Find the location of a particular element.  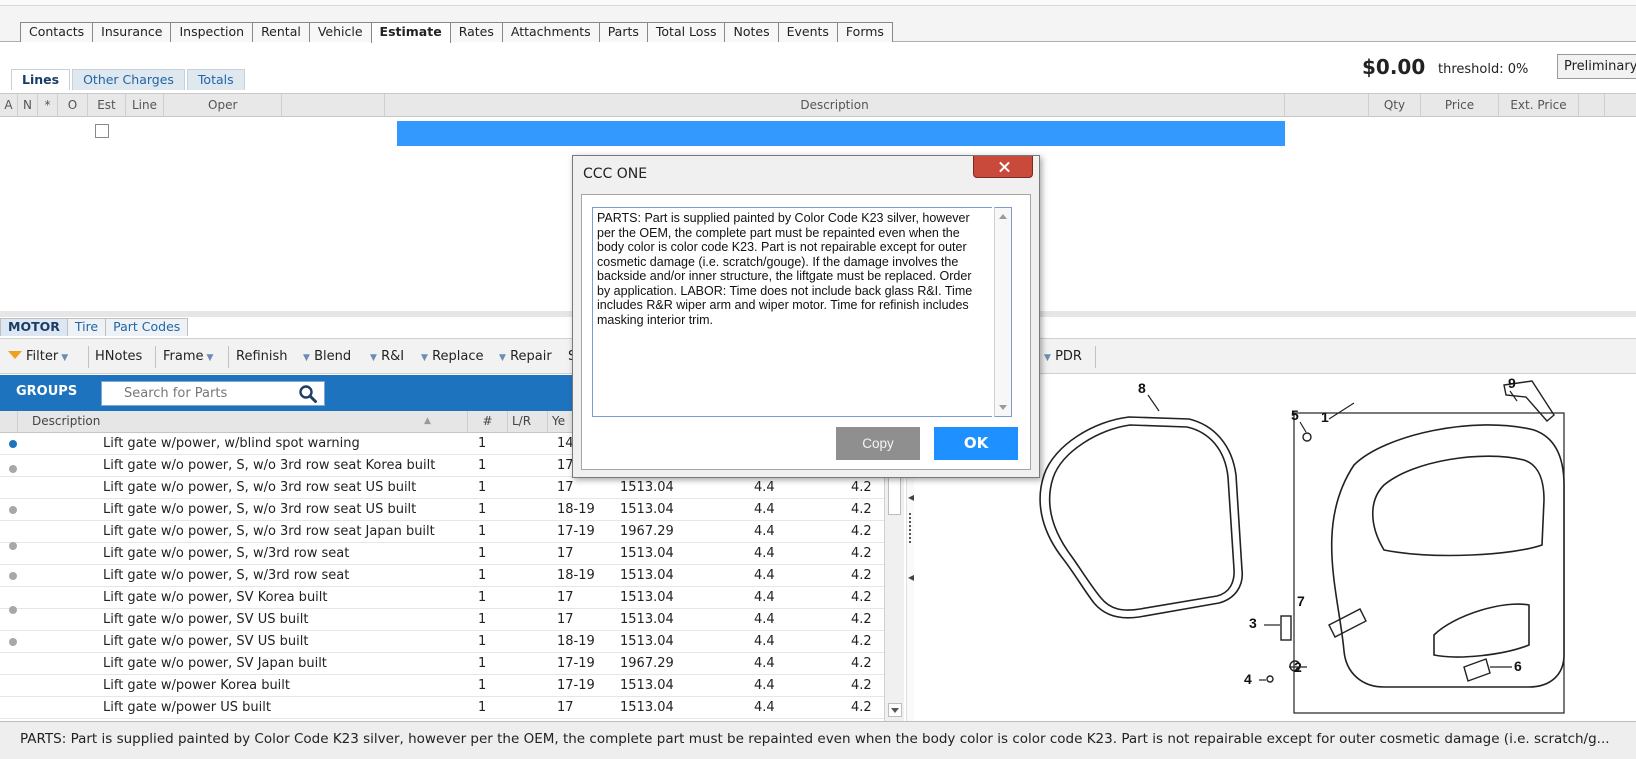

tab-total-loss: Total Loss is located at coordinates (686, 32).